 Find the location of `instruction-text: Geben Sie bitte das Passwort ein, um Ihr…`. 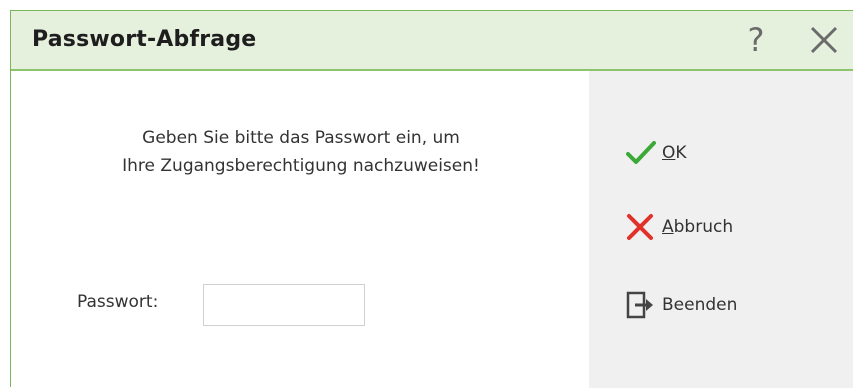

instruction-text: Geben Sie bitte das Passwort ein, um Ihr… is located at coordinates (301, 152).